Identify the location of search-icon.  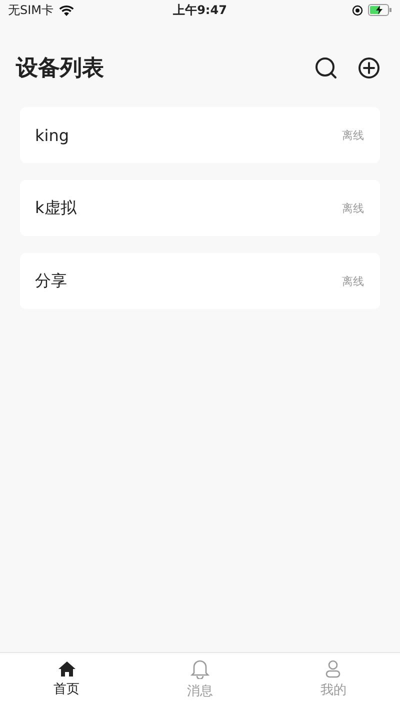
(326, 68).